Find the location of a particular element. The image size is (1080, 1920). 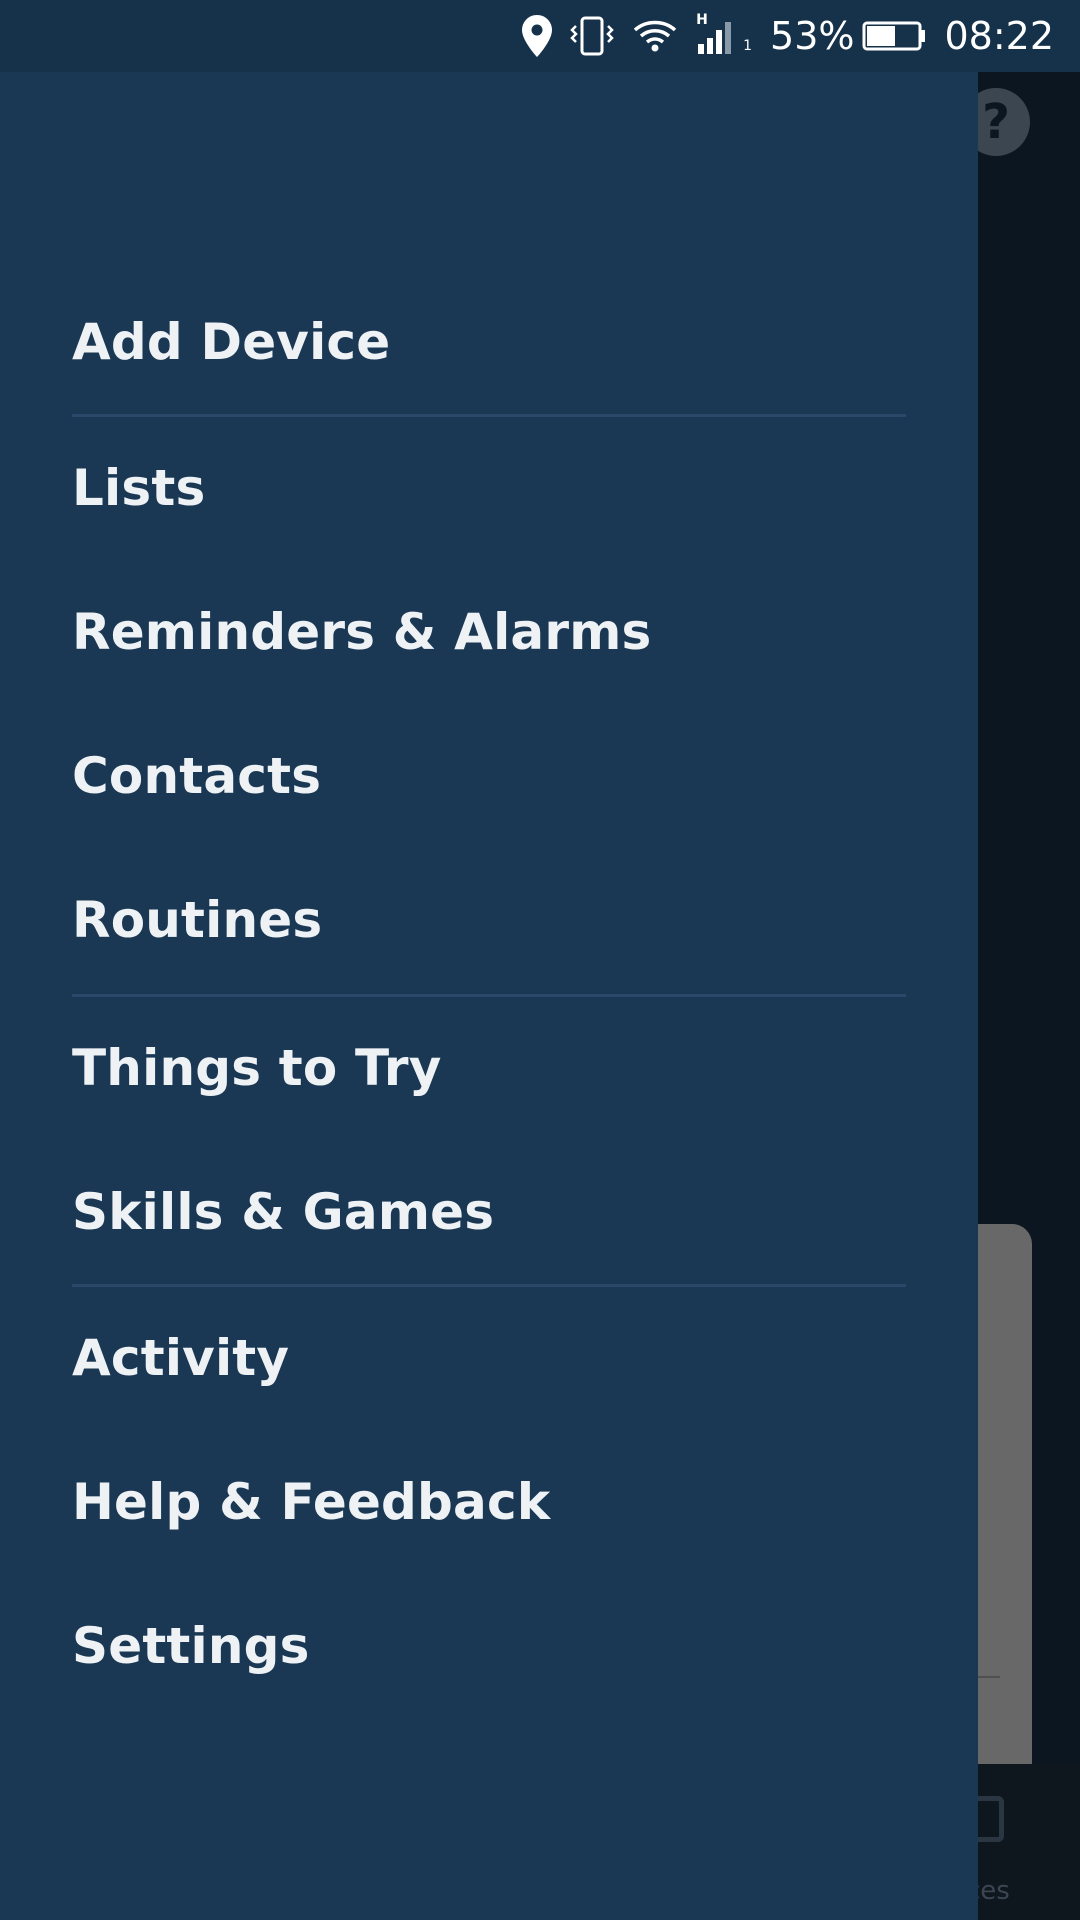

menu-item-things-to-try: Things to Try is located at coordinates (502, 1068).